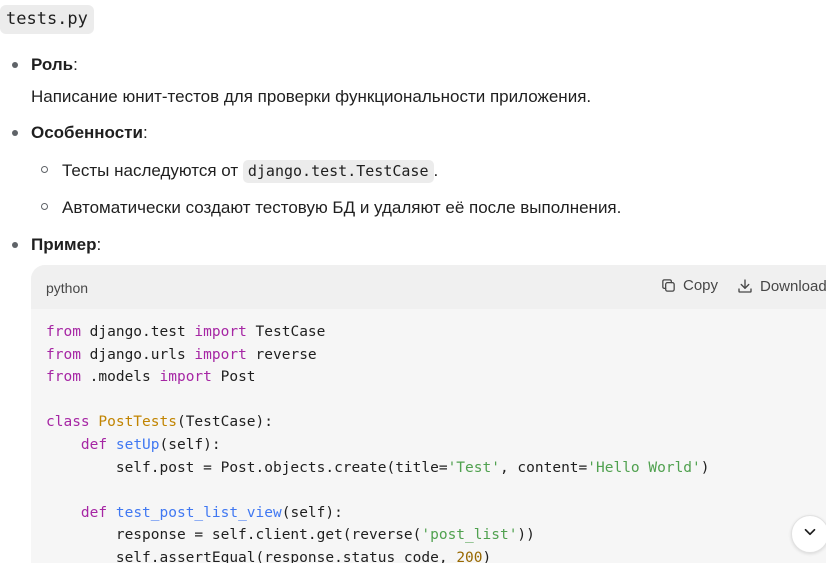 Image resolution: width=826 pixels, height=563 pixels. What do you see at coordinates (99, 244) in the screenshot?
I see `example-colon: :` at bounding box center [99, 244].